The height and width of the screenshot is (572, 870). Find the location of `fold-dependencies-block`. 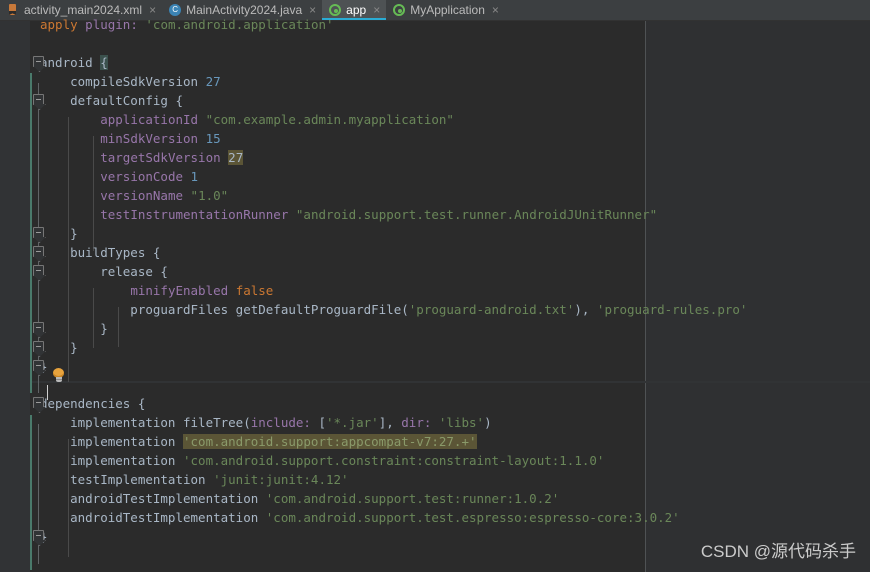

fold-dependencies-block is located at coordinates (38, 402).